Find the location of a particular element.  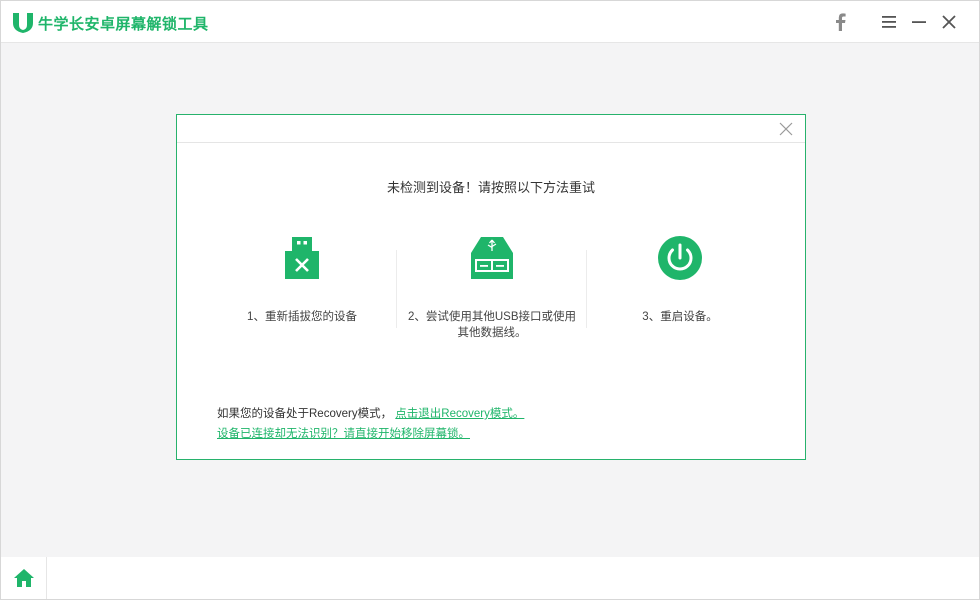

app-title: 牛学长安卓屏幕解锁工具 is located at coordinates (123, 24).